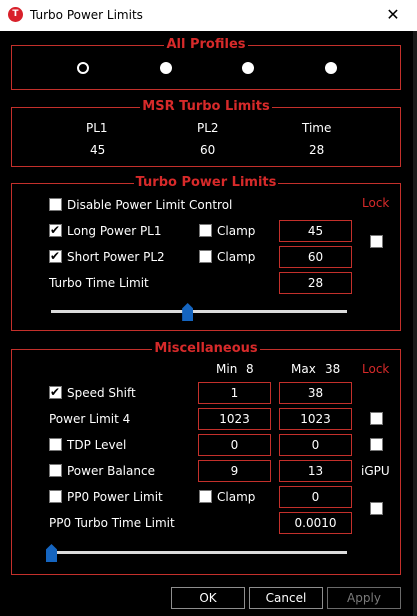  I want to click on short-power-pl2-label: Short Power PL2, so click(116, 257).